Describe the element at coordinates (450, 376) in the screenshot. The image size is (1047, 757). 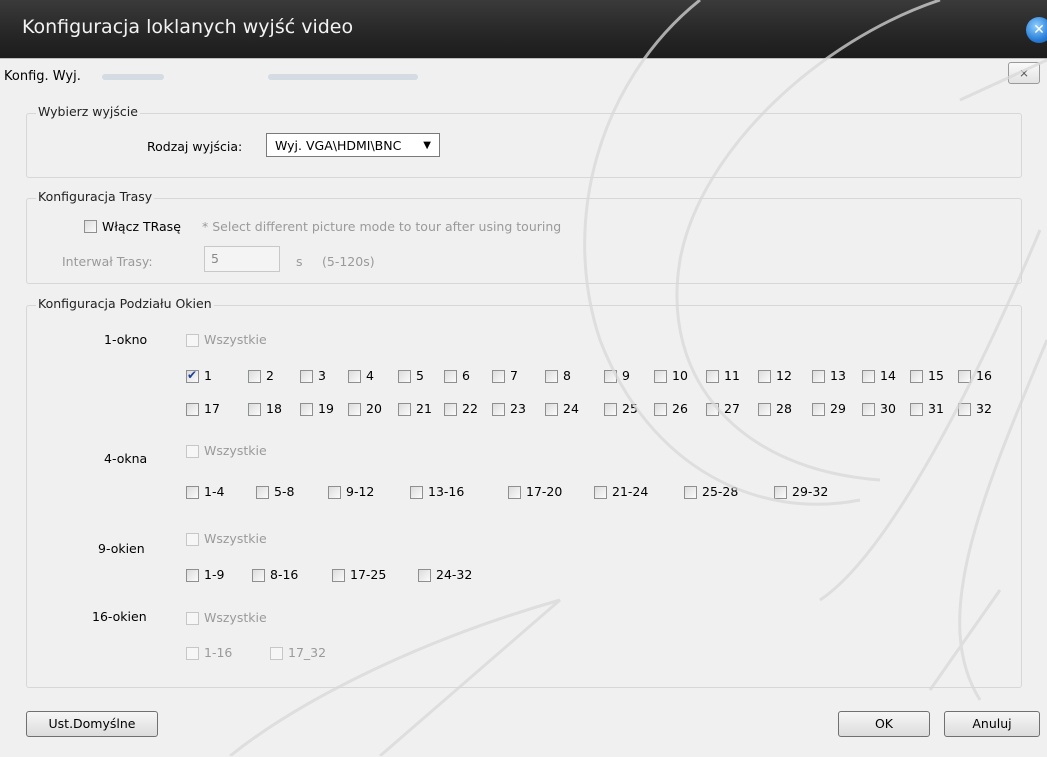
I see `window-6-checkbox` at that location.